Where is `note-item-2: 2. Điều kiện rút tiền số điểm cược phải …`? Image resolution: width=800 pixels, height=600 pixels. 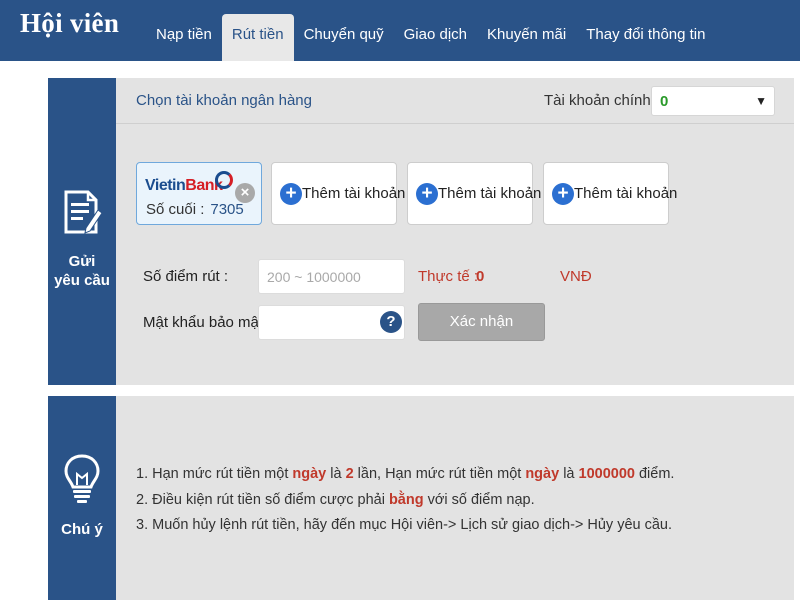
note-item-2: 2. Điều kiện rút tiền số điểm cược phải … is located at coordinates (405, 501).